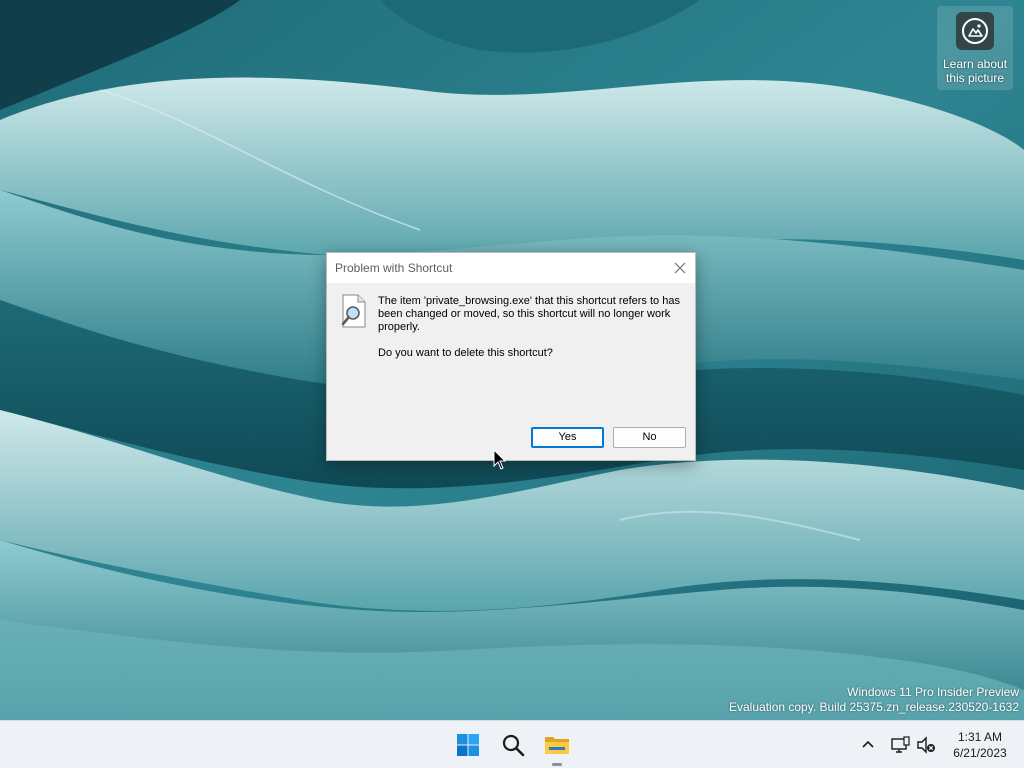 The image size is (1024, 768). I want to click on learn-about-picture-widget: Learn about this picture, so click(975, 48).